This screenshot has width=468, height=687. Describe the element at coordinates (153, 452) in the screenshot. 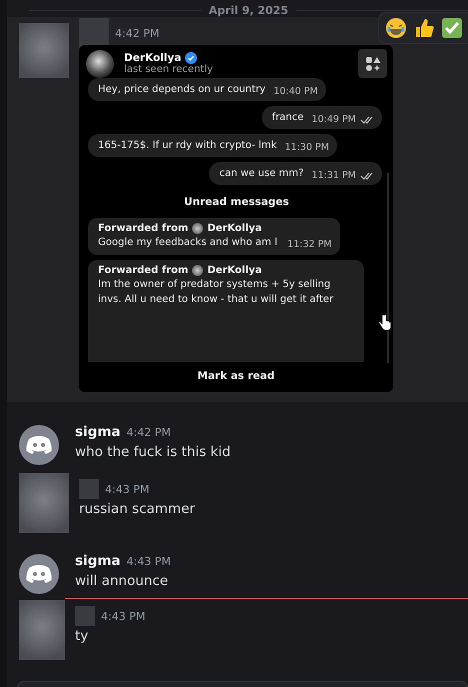

I see `message-text: who the fuck is this kid` at that location.